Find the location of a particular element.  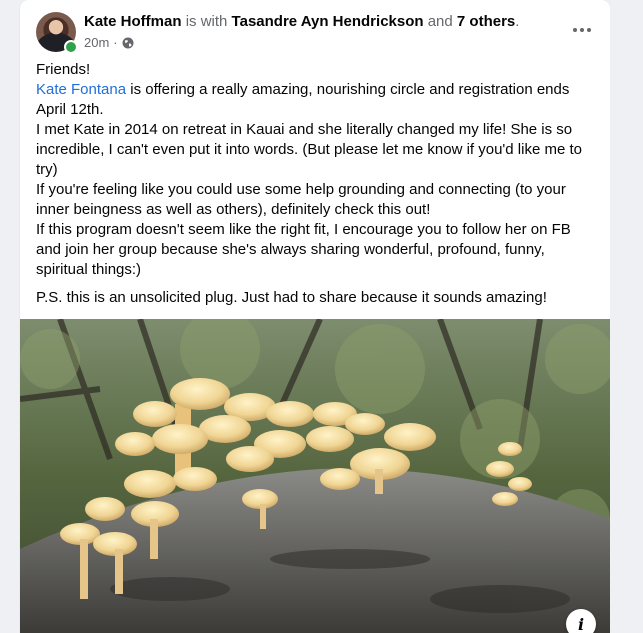

info-icon: i is located at coordinates (581, 623).